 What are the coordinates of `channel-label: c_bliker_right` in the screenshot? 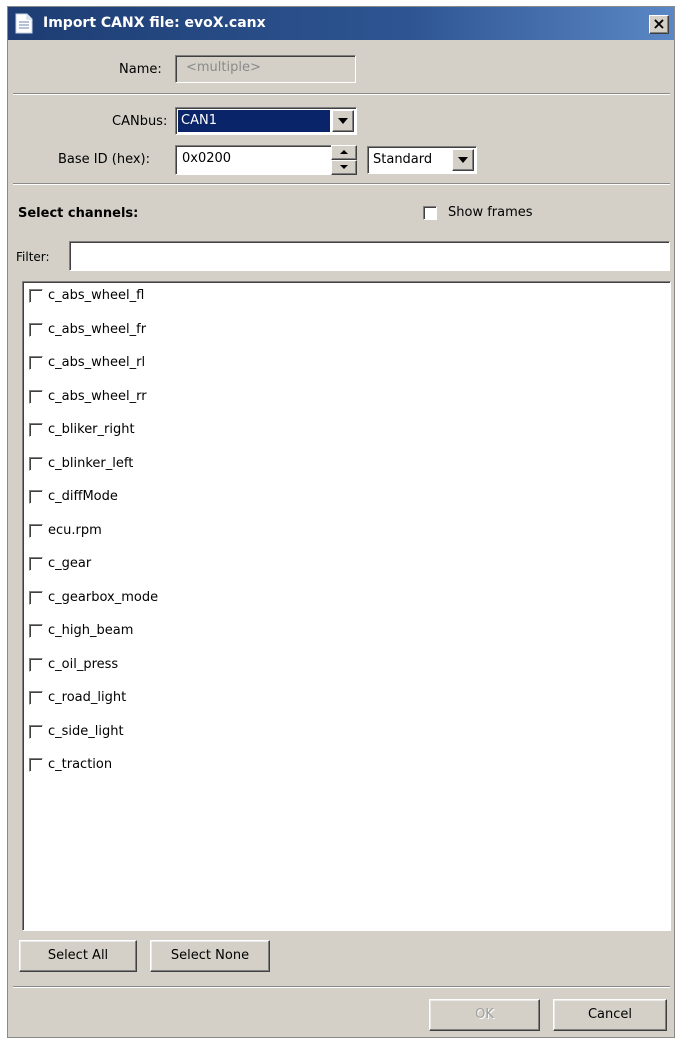 It's located at (91, 429).